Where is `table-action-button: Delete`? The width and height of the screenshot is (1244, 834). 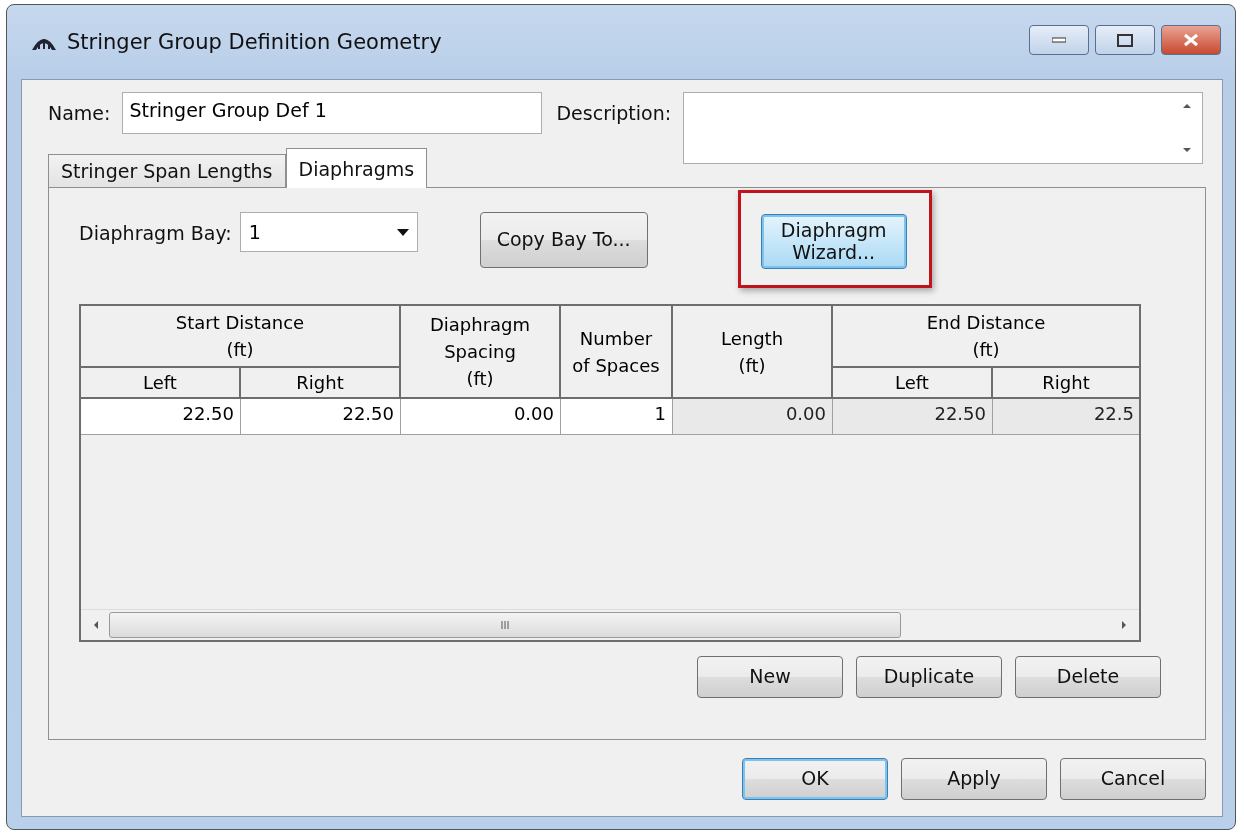 table-action-button: Delete is located at coordinates (1088, 677).